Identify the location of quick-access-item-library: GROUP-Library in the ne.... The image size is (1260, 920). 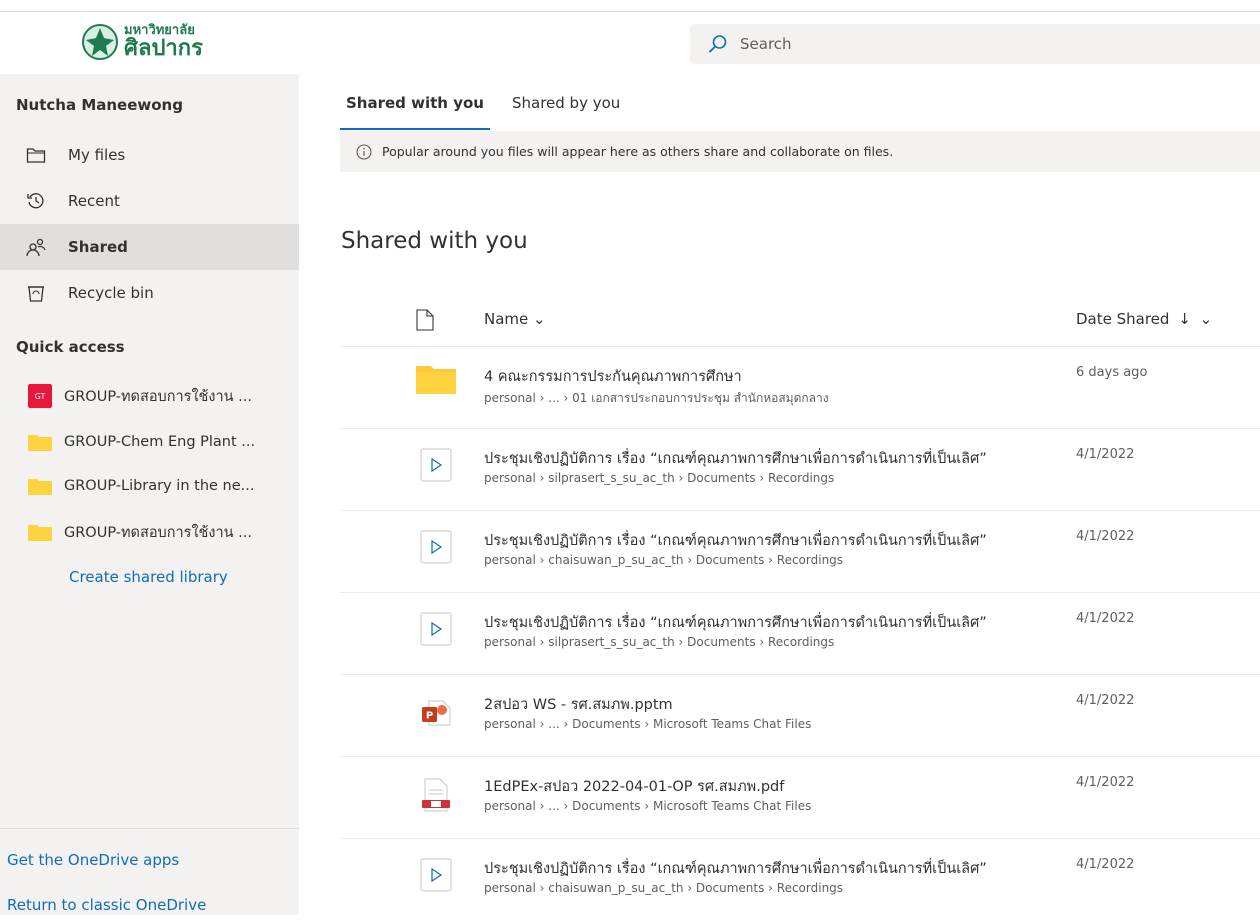
(149, 486).